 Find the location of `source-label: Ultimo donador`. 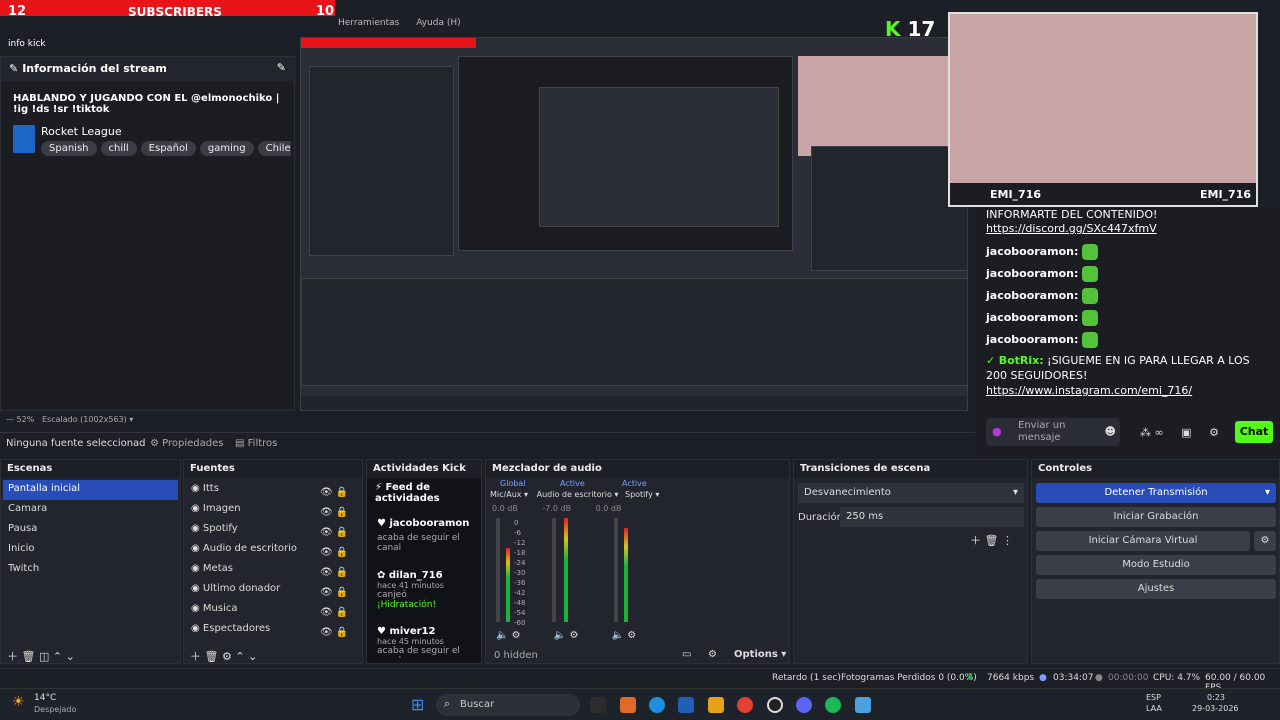

source-label: Ultimo donador is located at coordinates (241, 588).